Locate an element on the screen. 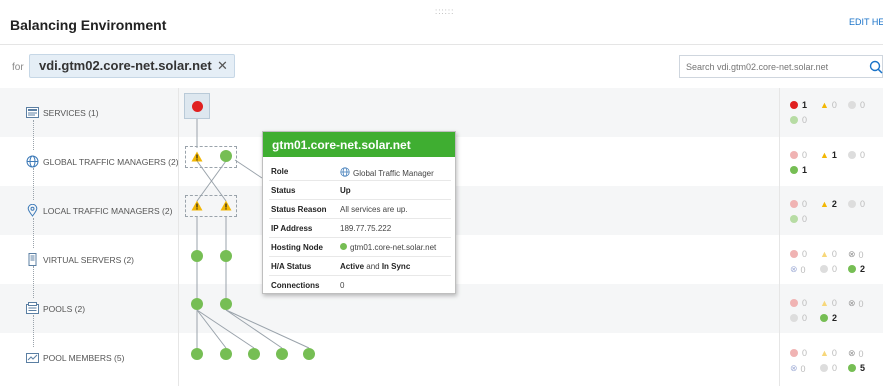 This screenshot has width=883, height=386. detail-row-ip-address: IP Address 189.77.75.222 is located at coordinates (360, 228).